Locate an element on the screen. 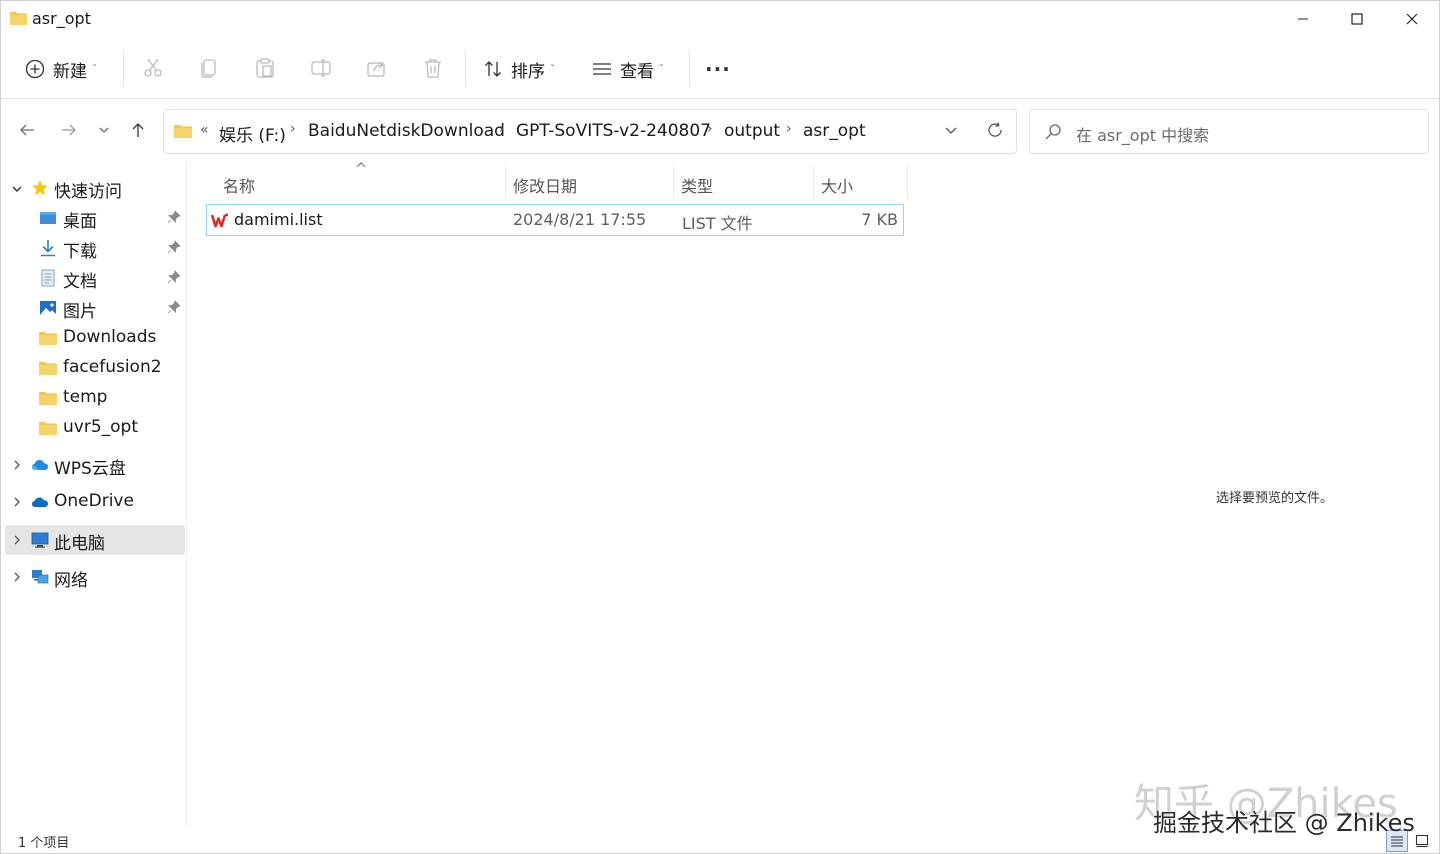 This screenshot has height=854, width=1440. breadcrumb-drive: 娱乐 (F:) is located at coordinates (252, 133).